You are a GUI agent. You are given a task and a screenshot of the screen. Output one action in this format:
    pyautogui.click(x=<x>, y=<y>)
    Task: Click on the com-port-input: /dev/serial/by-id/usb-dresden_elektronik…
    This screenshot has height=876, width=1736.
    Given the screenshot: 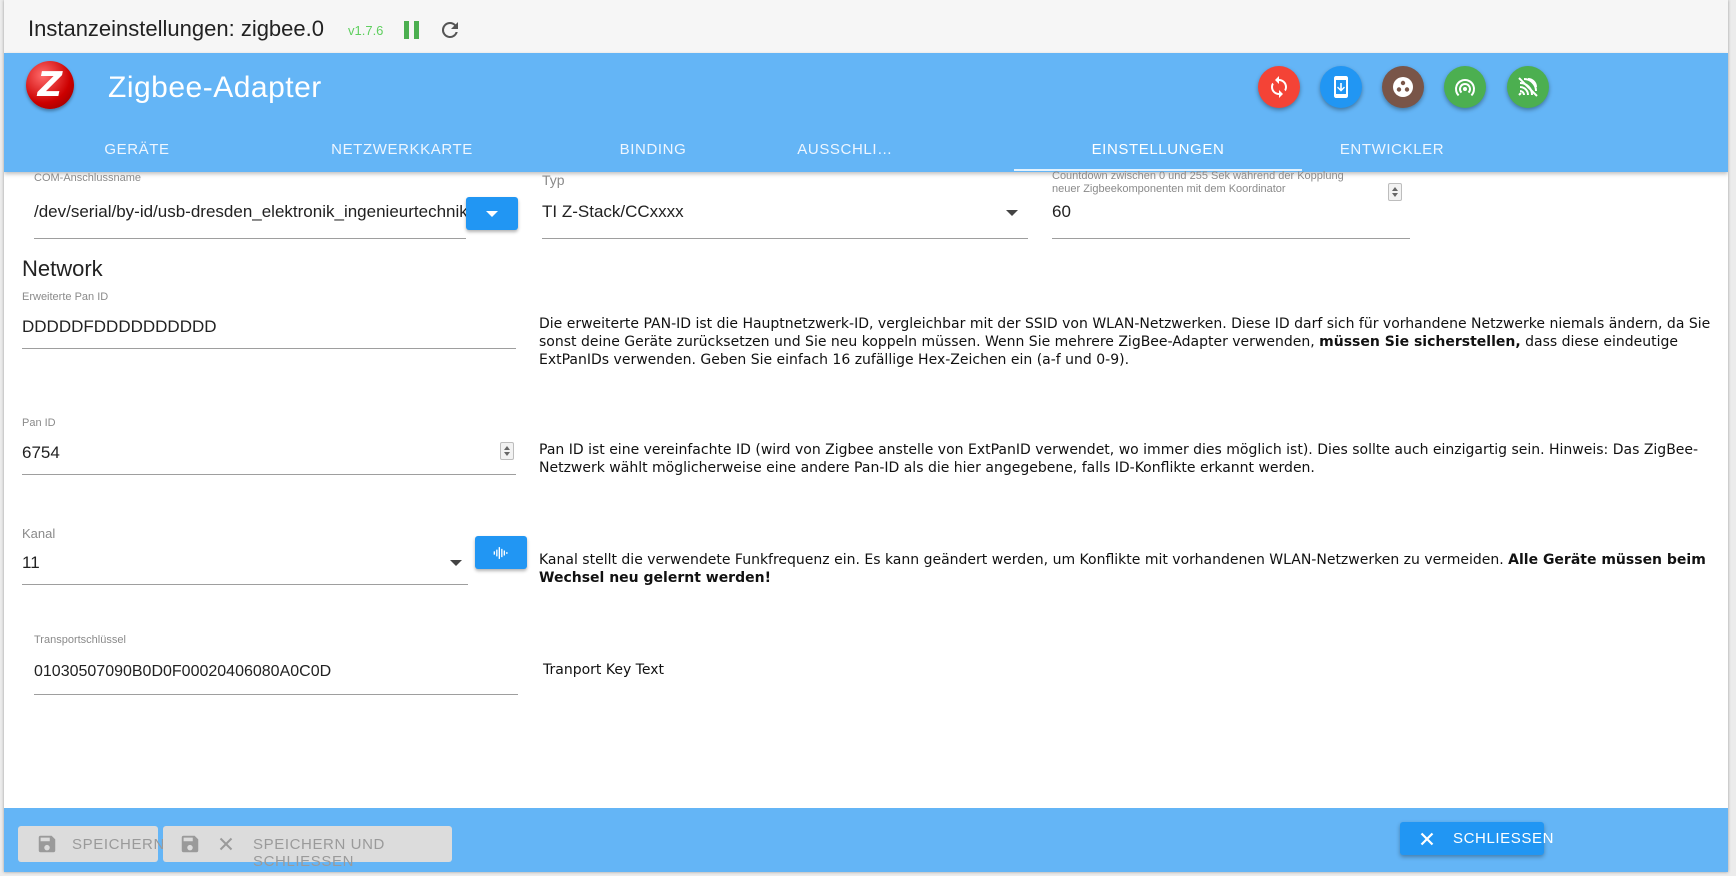 What is the action you would take?
    pyautogui.click(x=250, y=212)
    